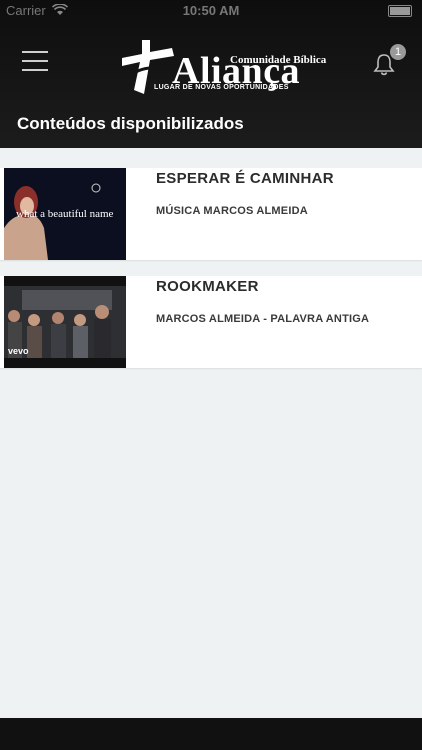 This screenshot has height=750, width=422. Describe the element at coordinates (130, 123) in the screenshot. I see `page-title: Conteúdos disponibilizados` at that location.